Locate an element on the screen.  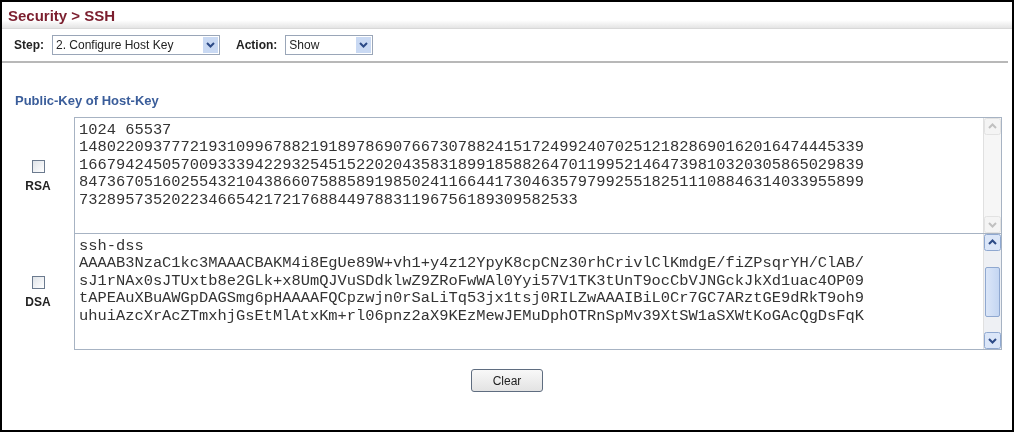
action-select: Show is located at coordinates (329, 45).